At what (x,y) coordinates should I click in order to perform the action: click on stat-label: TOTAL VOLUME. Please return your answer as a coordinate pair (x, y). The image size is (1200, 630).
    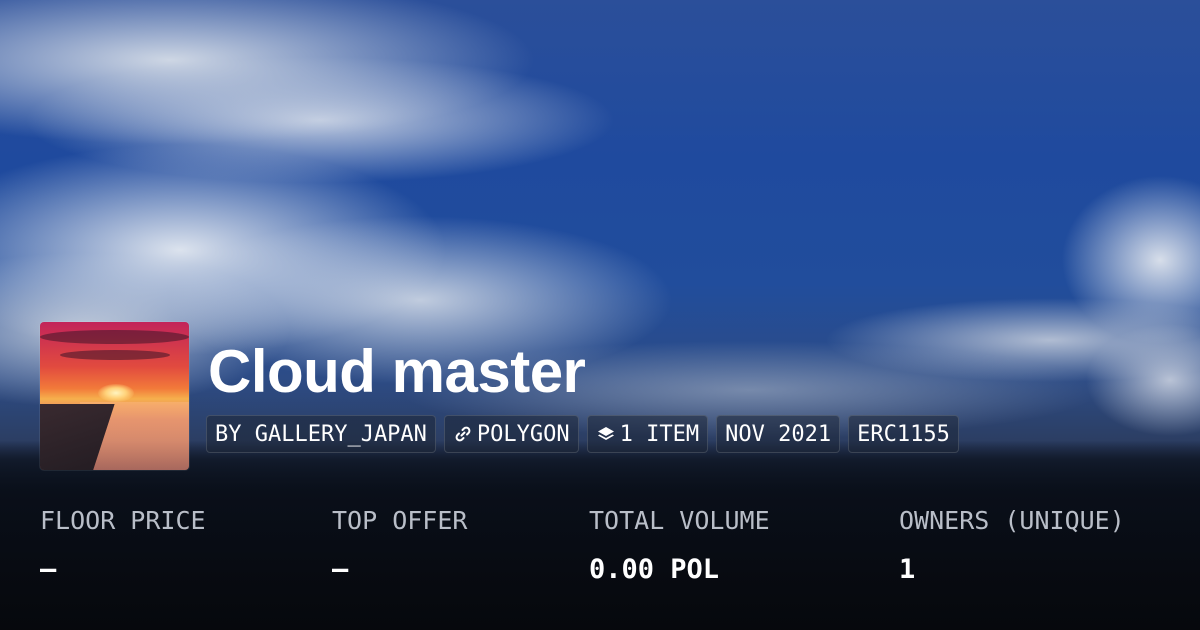
    Looking at the image, I should click on (679, 520).